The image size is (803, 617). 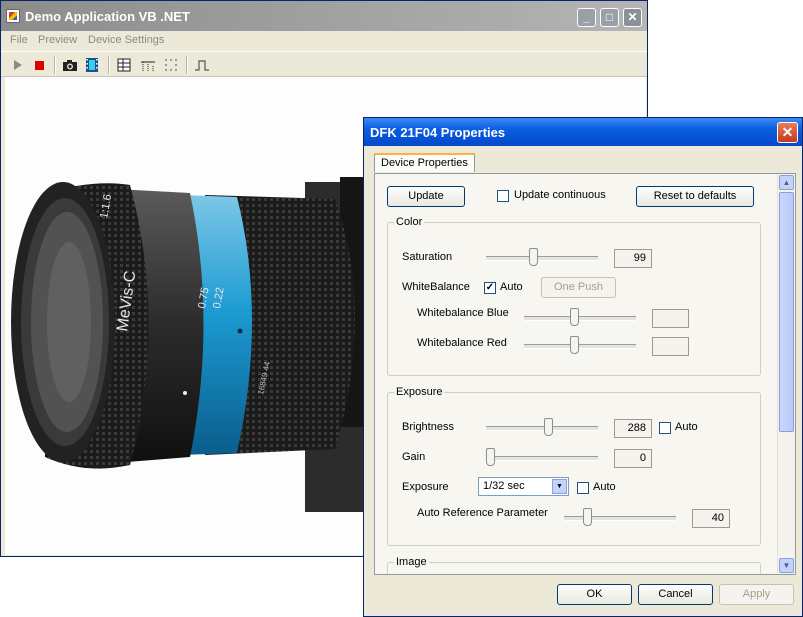 I want to click on menu-preview: Preview, so click(x=57, y=40).